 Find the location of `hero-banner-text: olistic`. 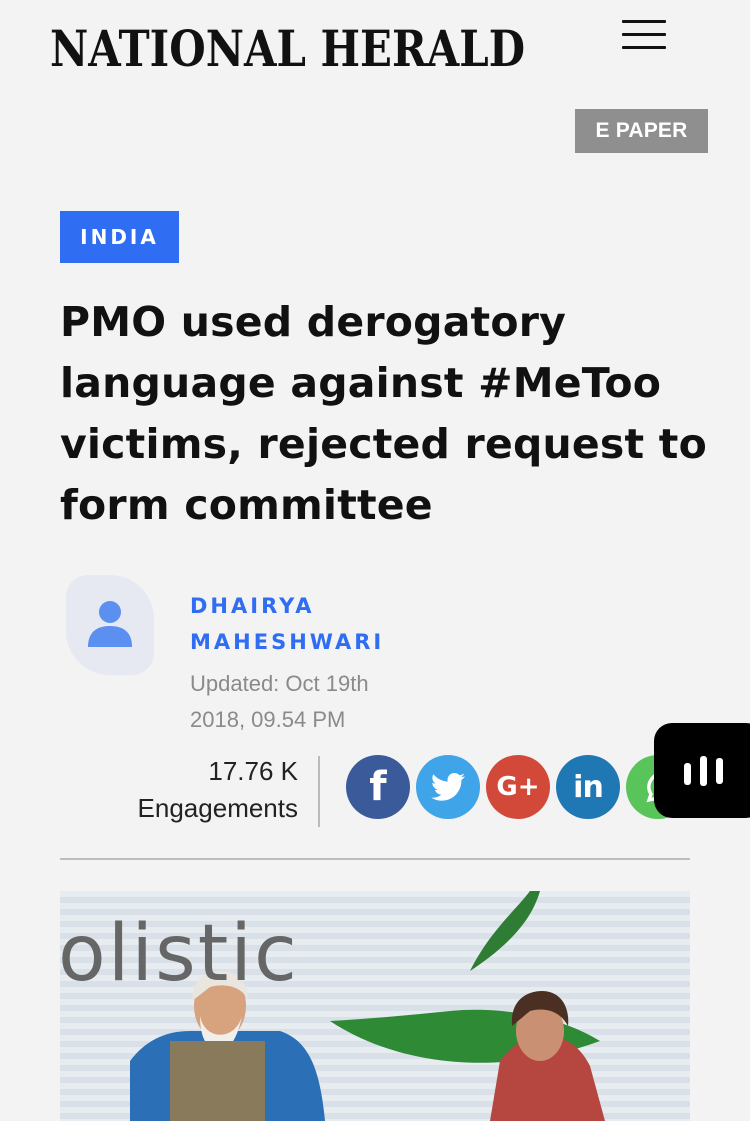

hero-banner-text: olistic is located at coordinates (179, 954).